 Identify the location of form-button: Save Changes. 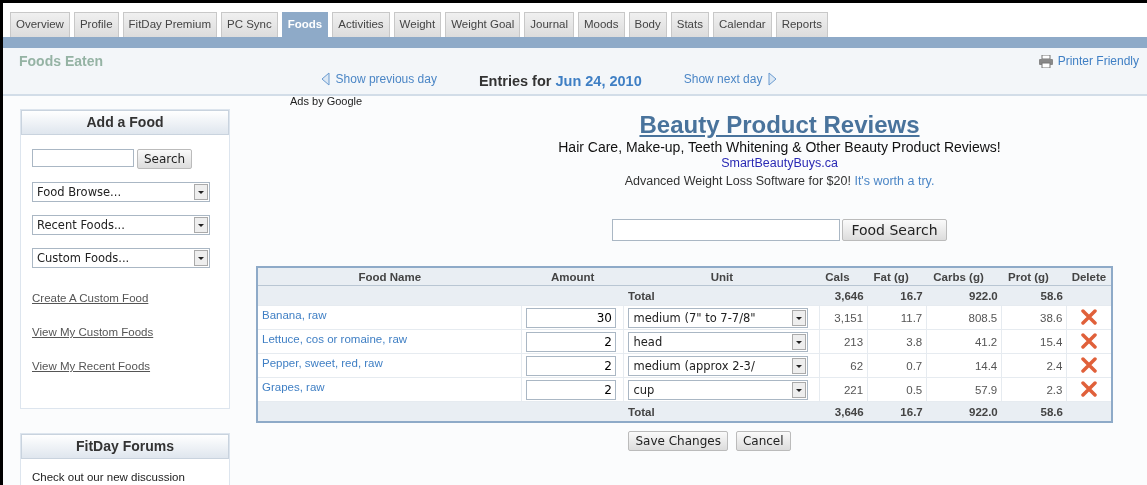
(678, 441).